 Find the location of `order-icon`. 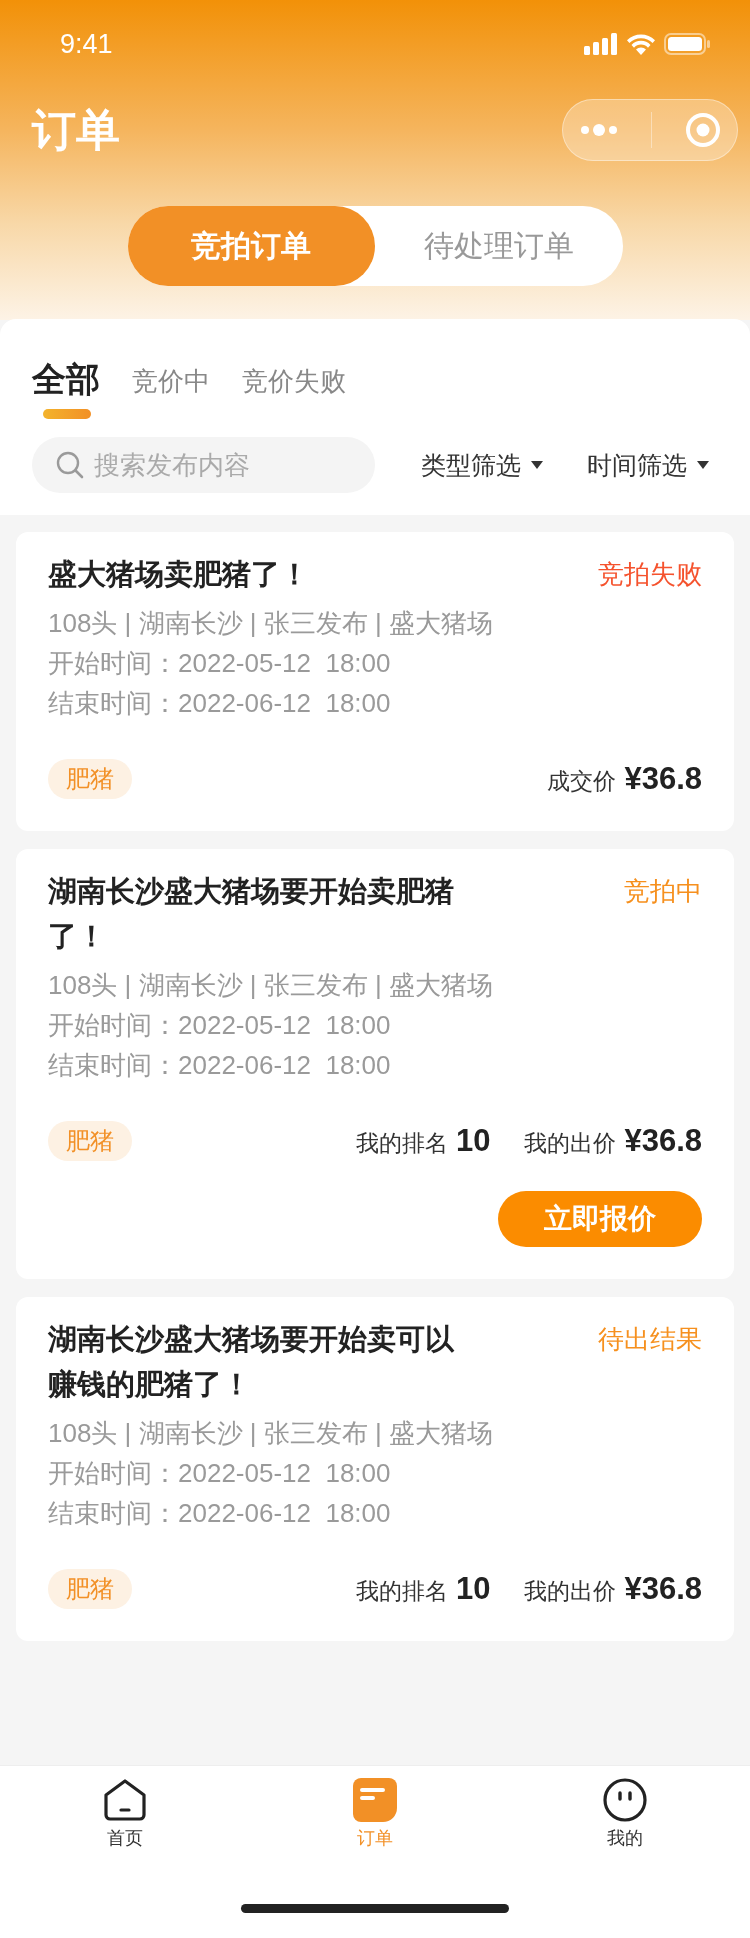

order-icon is located at coordinates (375, 1800).